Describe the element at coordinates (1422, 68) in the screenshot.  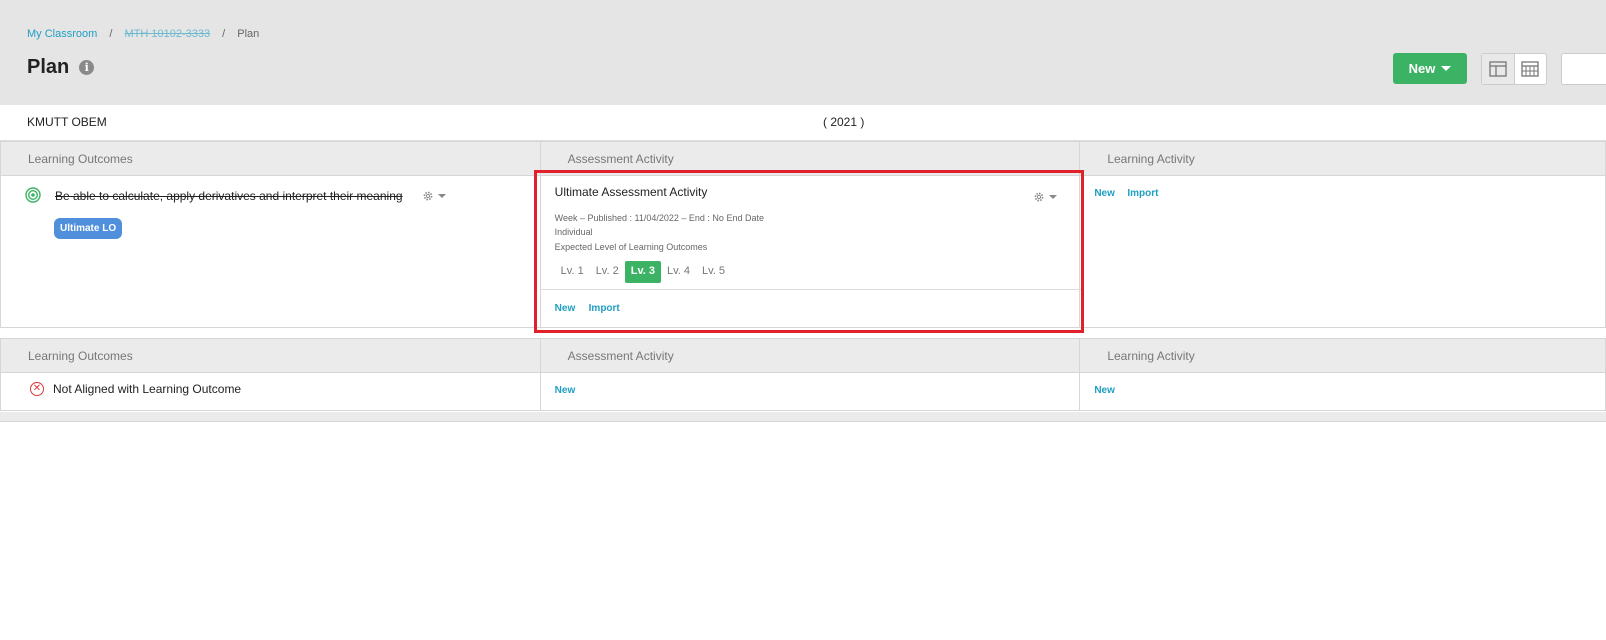
I see `new-button-label: New` at that location.